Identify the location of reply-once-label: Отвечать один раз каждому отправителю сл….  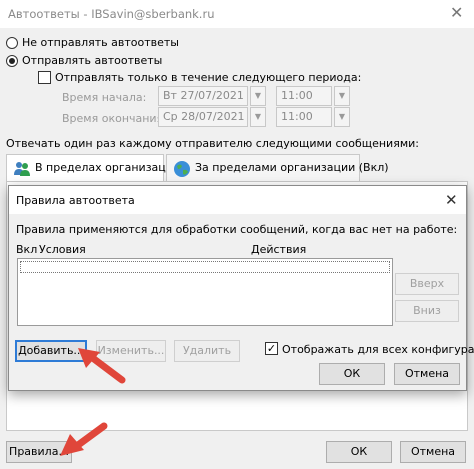
(212, 143).